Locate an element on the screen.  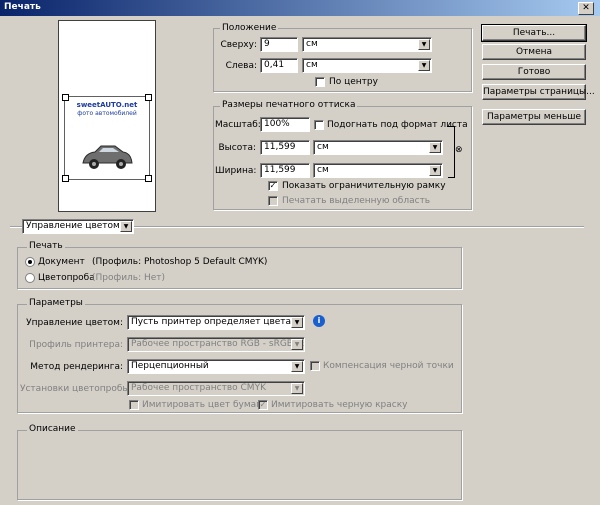
top-label: Сверху: is located at coordinates (238, 45).